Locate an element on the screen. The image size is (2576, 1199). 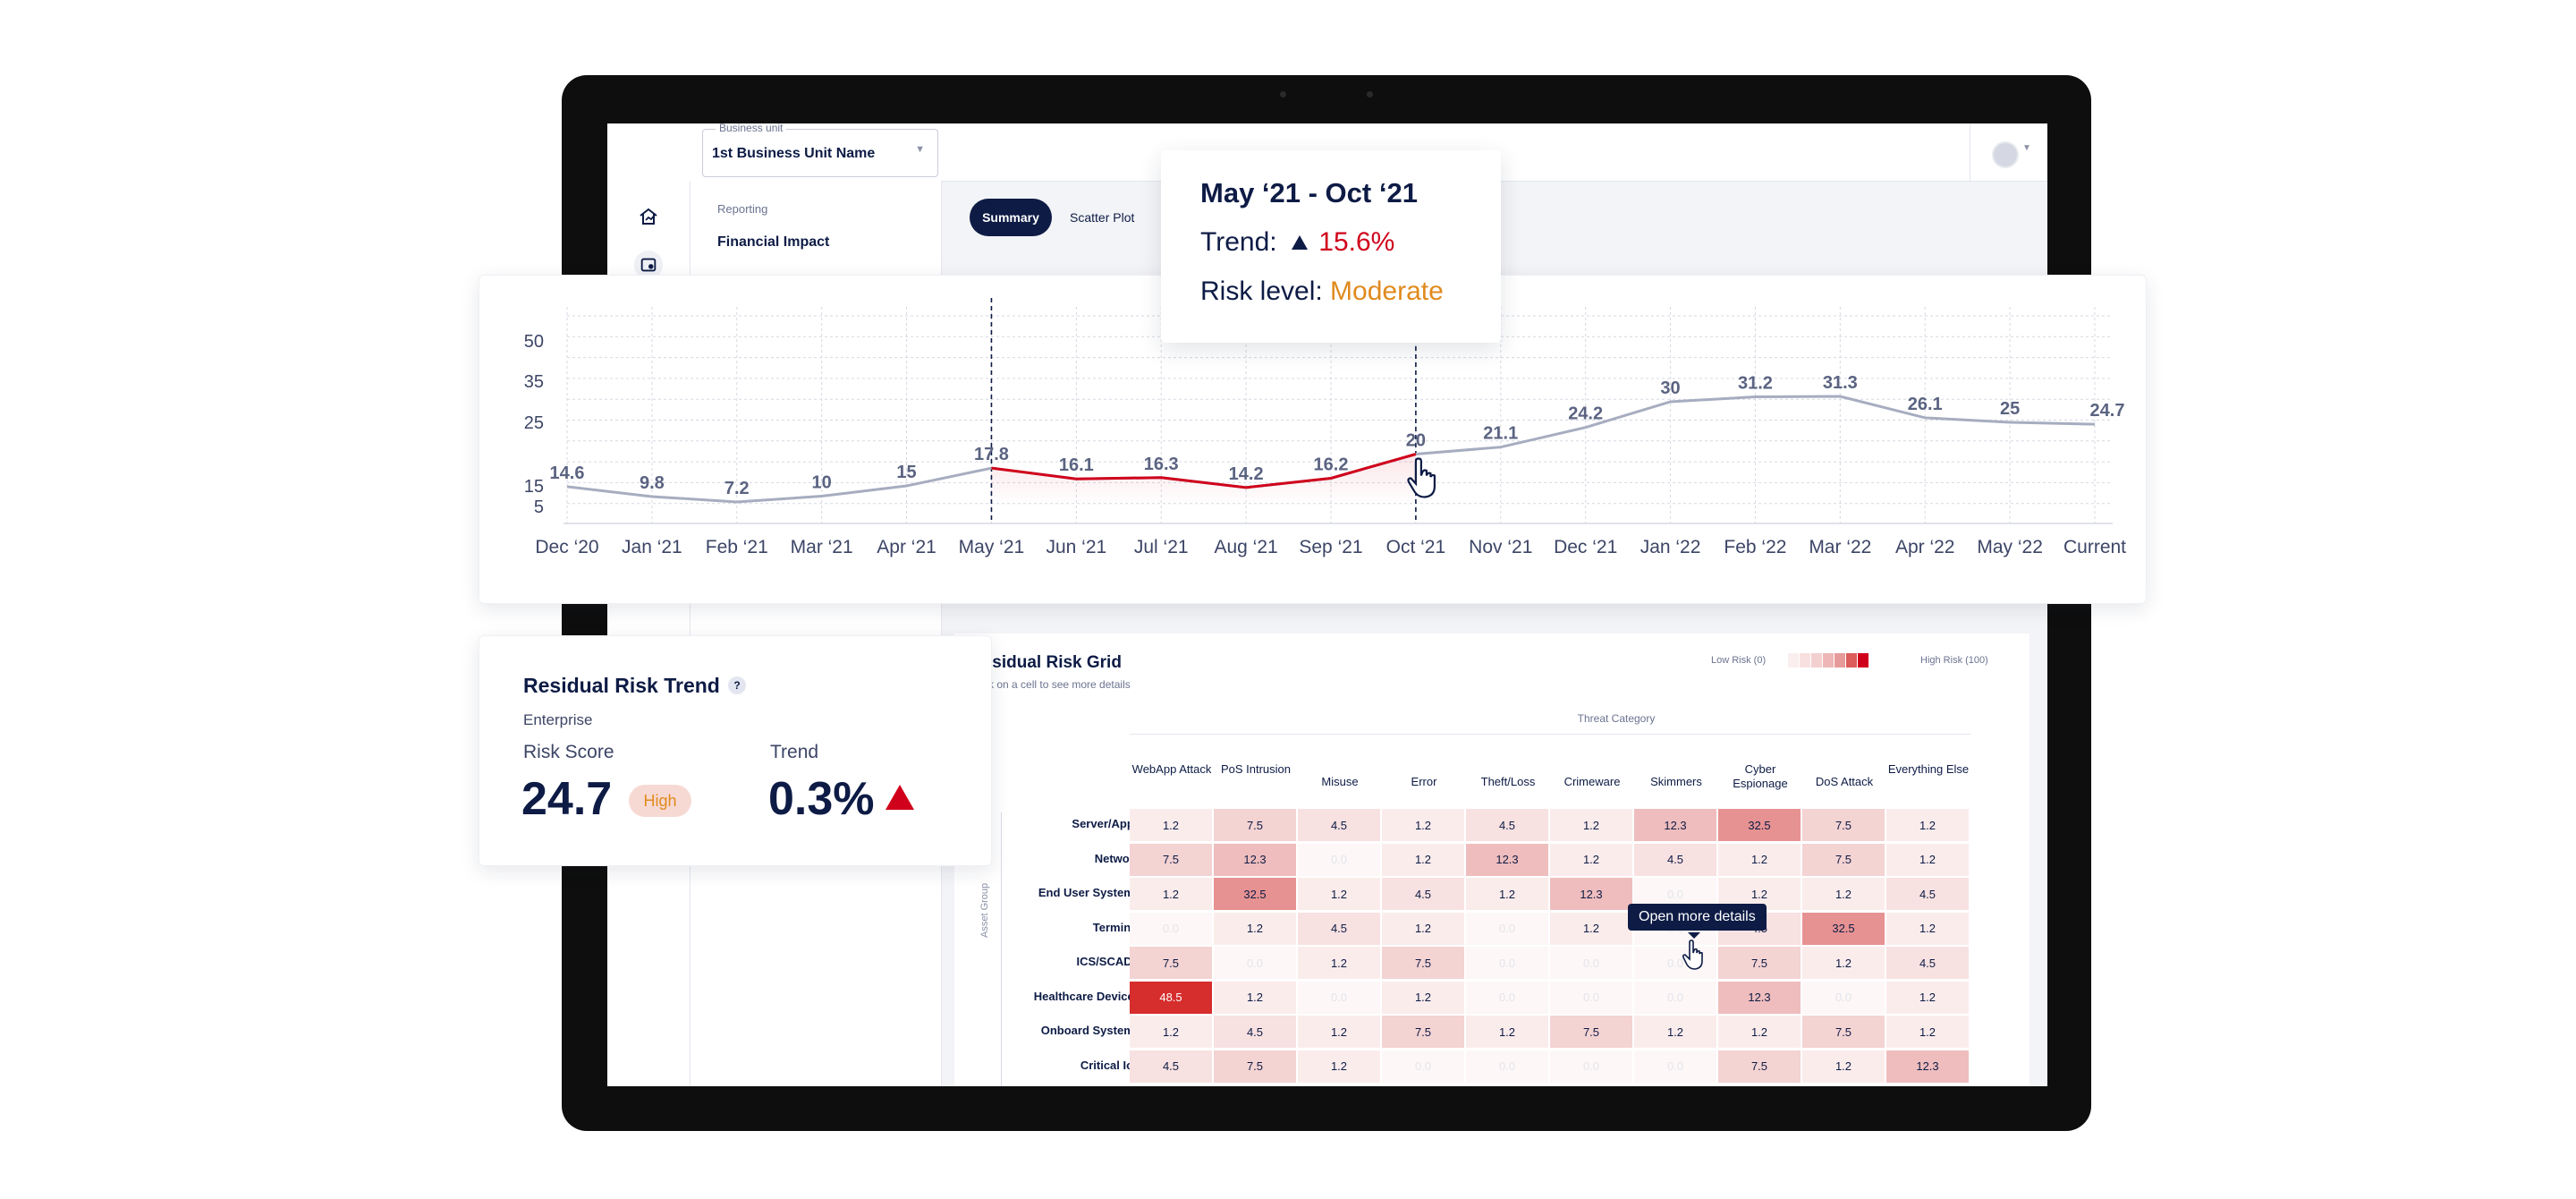
camera-dot is located at coordinates (1283, 94).